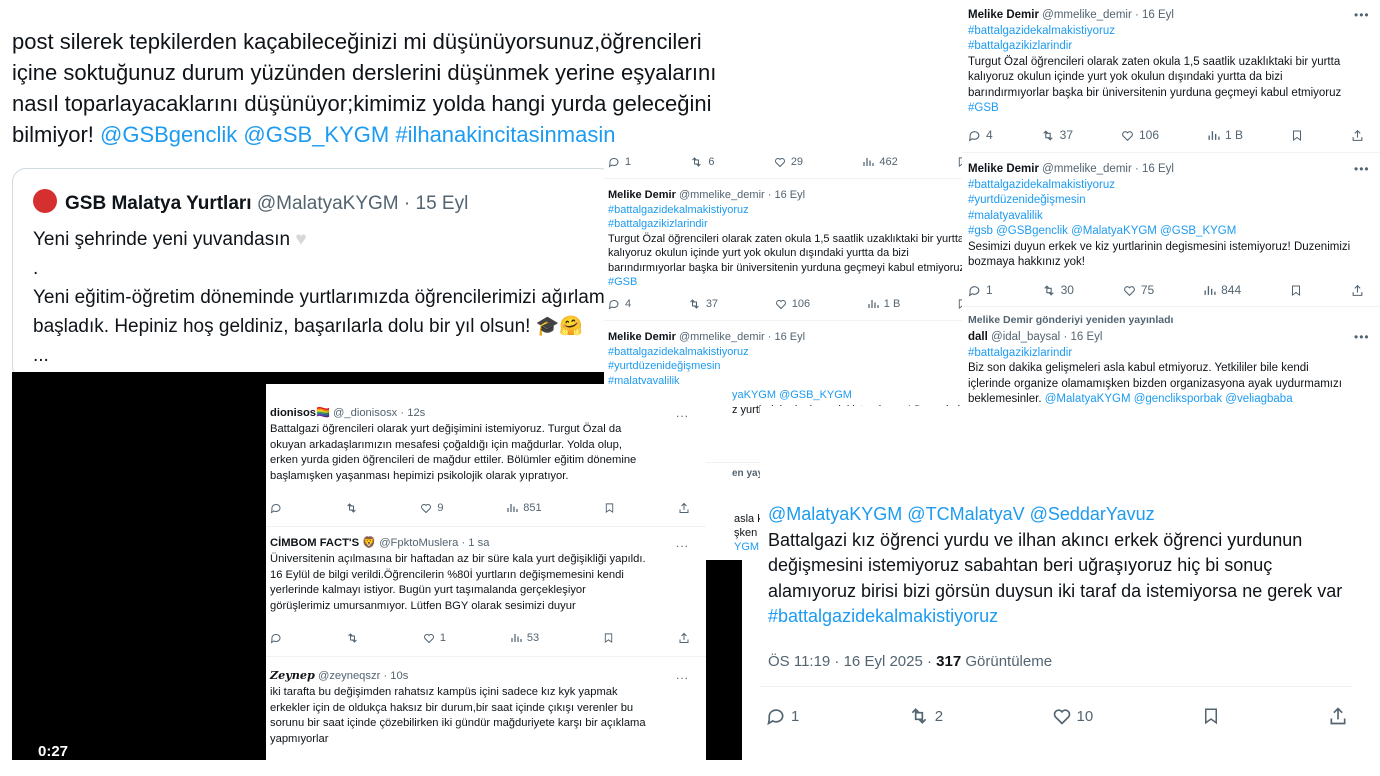 Image resolution: width=1380 pixels, height=776 pixels. What do you see at coordinates (56, 134) in the screenshot?
I see `main-post-line-text: bilmiyor!` at bounding box center [56, 134].